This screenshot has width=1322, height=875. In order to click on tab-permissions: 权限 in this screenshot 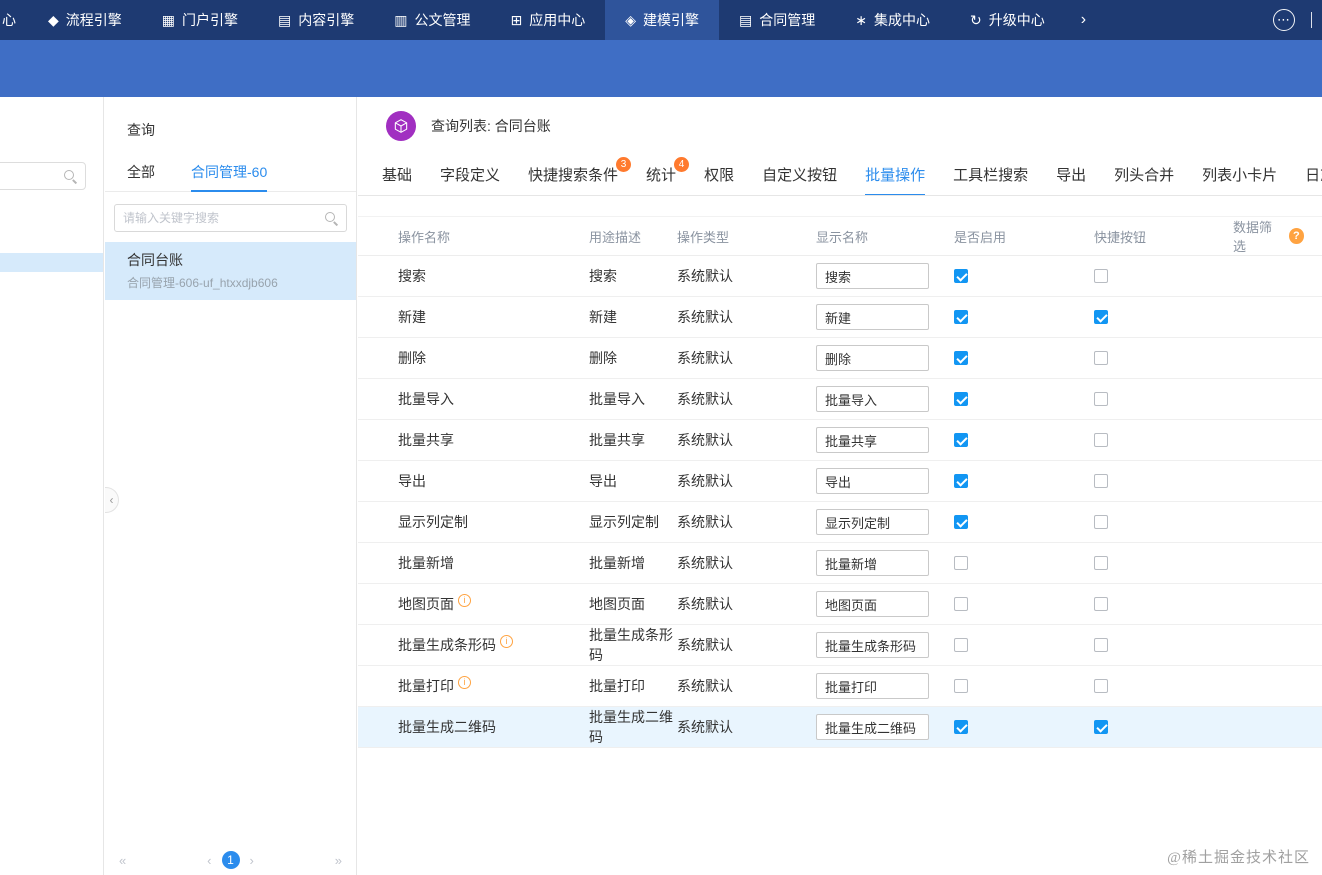, I will do `click(719, 174)`.